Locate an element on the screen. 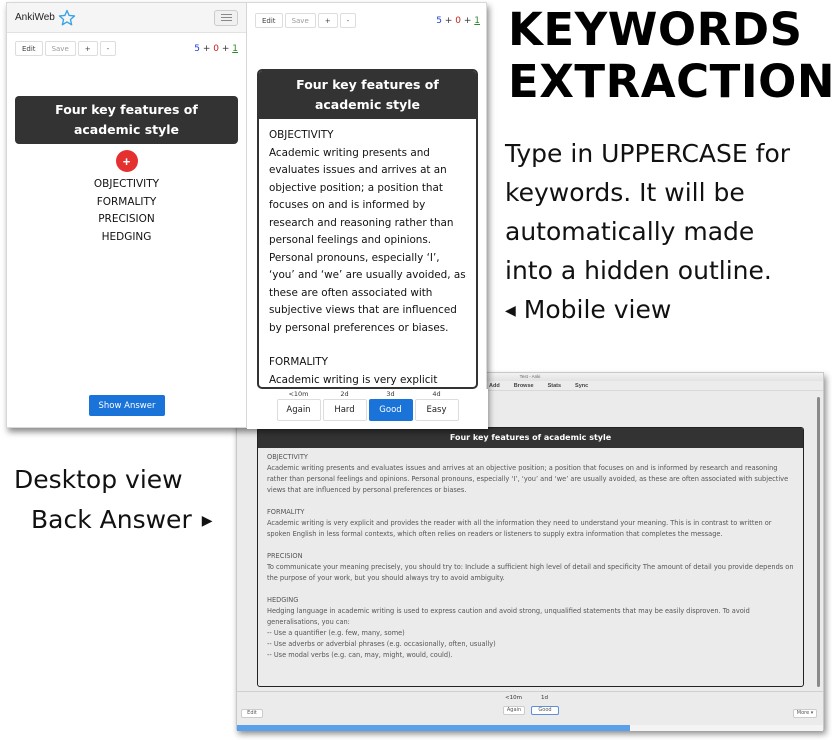 This screenshot has height=740, width=832. desktop-label-line: Desktop view is located at coordinates (98, 479).